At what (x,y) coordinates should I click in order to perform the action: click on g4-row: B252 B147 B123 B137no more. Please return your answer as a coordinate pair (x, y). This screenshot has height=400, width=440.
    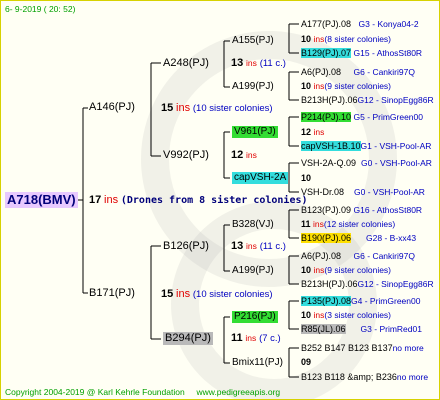
    Looking at the image, I should click on (362, 348).